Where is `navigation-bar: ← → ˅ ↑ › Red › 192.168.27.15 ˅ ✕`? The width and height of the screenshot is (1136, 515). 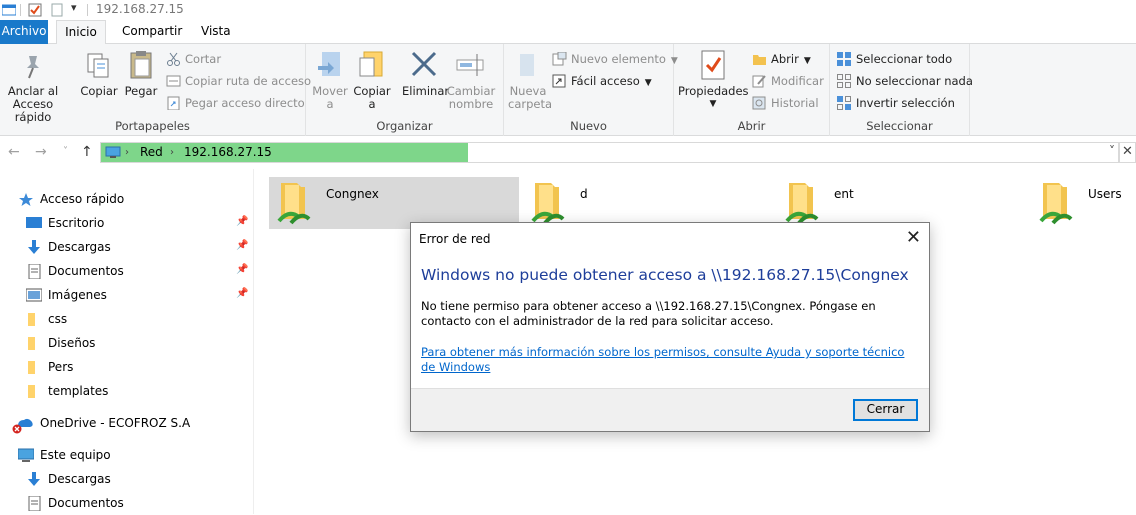 navigation-bar: ← → ˅ ↑ › Red › 192.168.27.15 ˅ ✕ is located at coordinates (568, 153).